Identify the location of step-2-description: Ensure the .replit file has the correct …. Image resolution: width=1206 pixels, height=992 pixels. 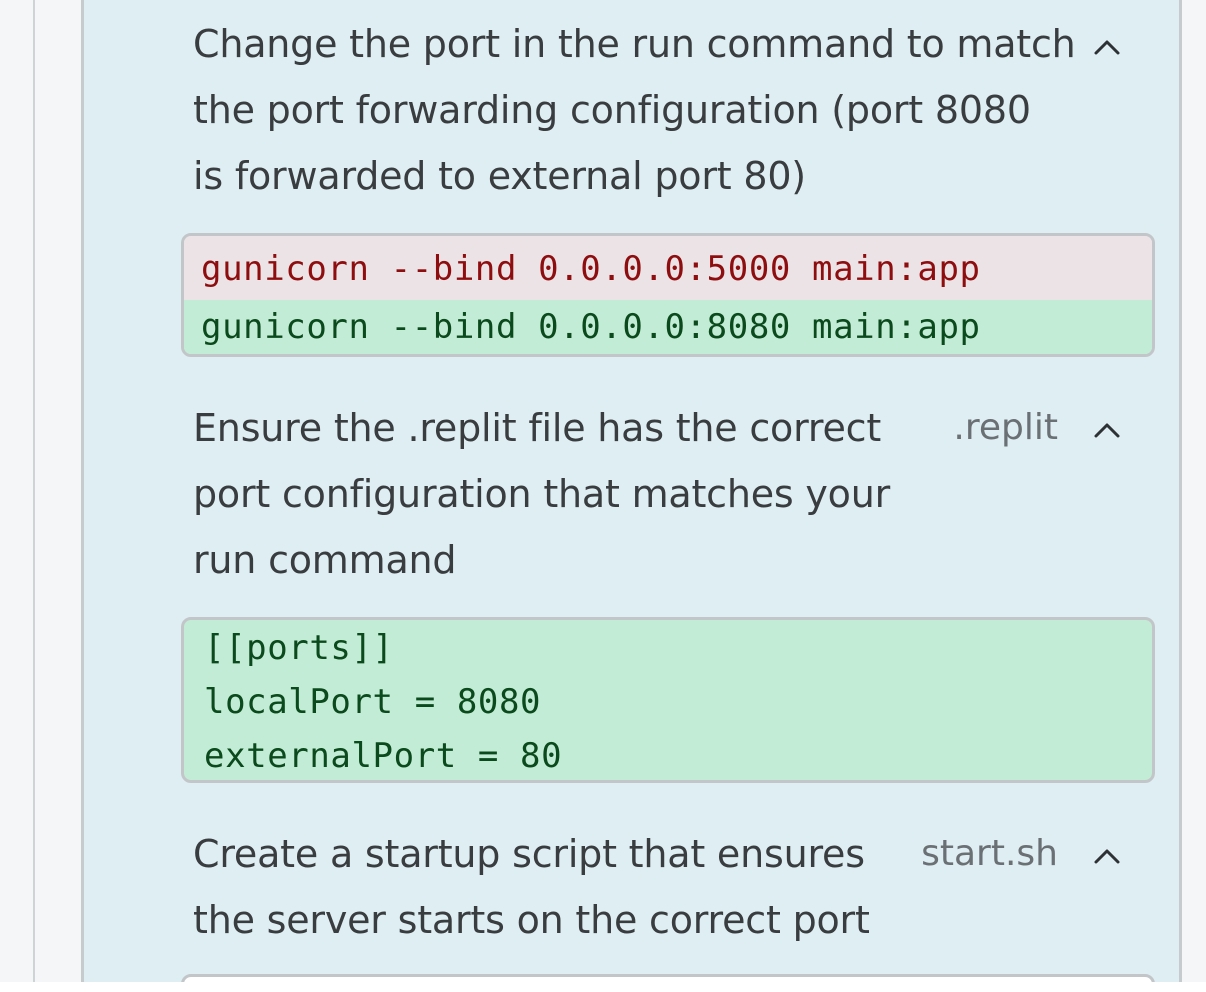
(541, 494).